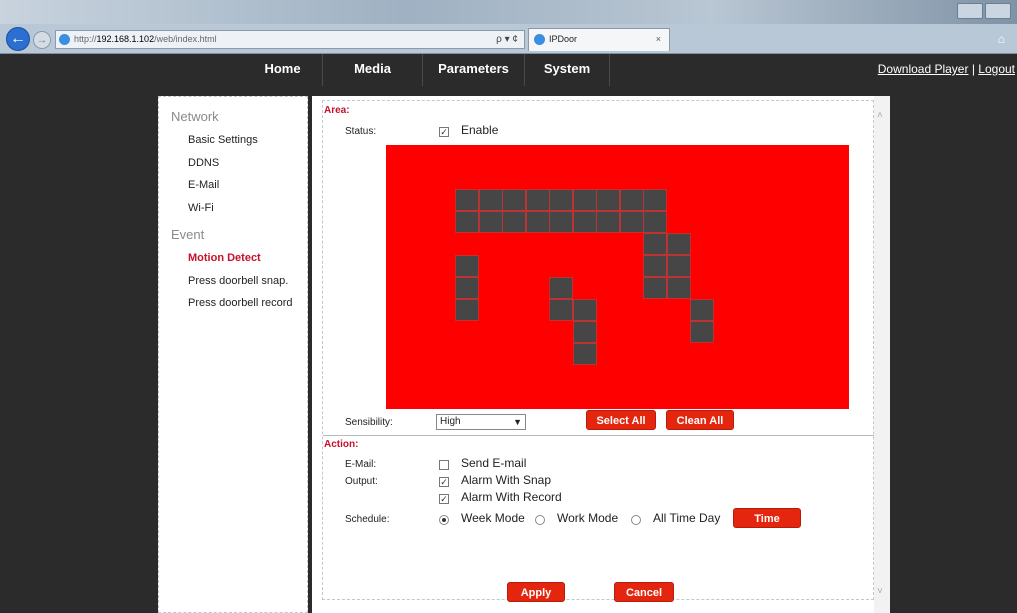 Image resolution: width=1017 pixels, height=613 pixels. I want to click on search-refresh-icon: ρ ▾ ¢, so click(507, 39).